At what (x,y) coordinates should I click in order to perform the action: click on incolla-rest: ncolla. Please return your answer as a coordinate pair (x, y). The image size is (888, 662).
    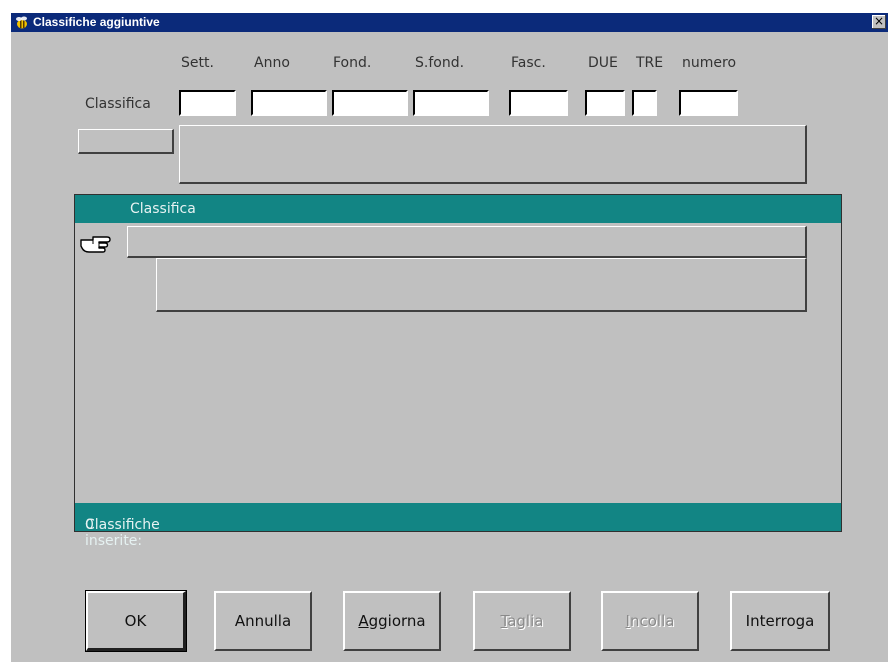
    Looking at the image, I should click on (652, 621).